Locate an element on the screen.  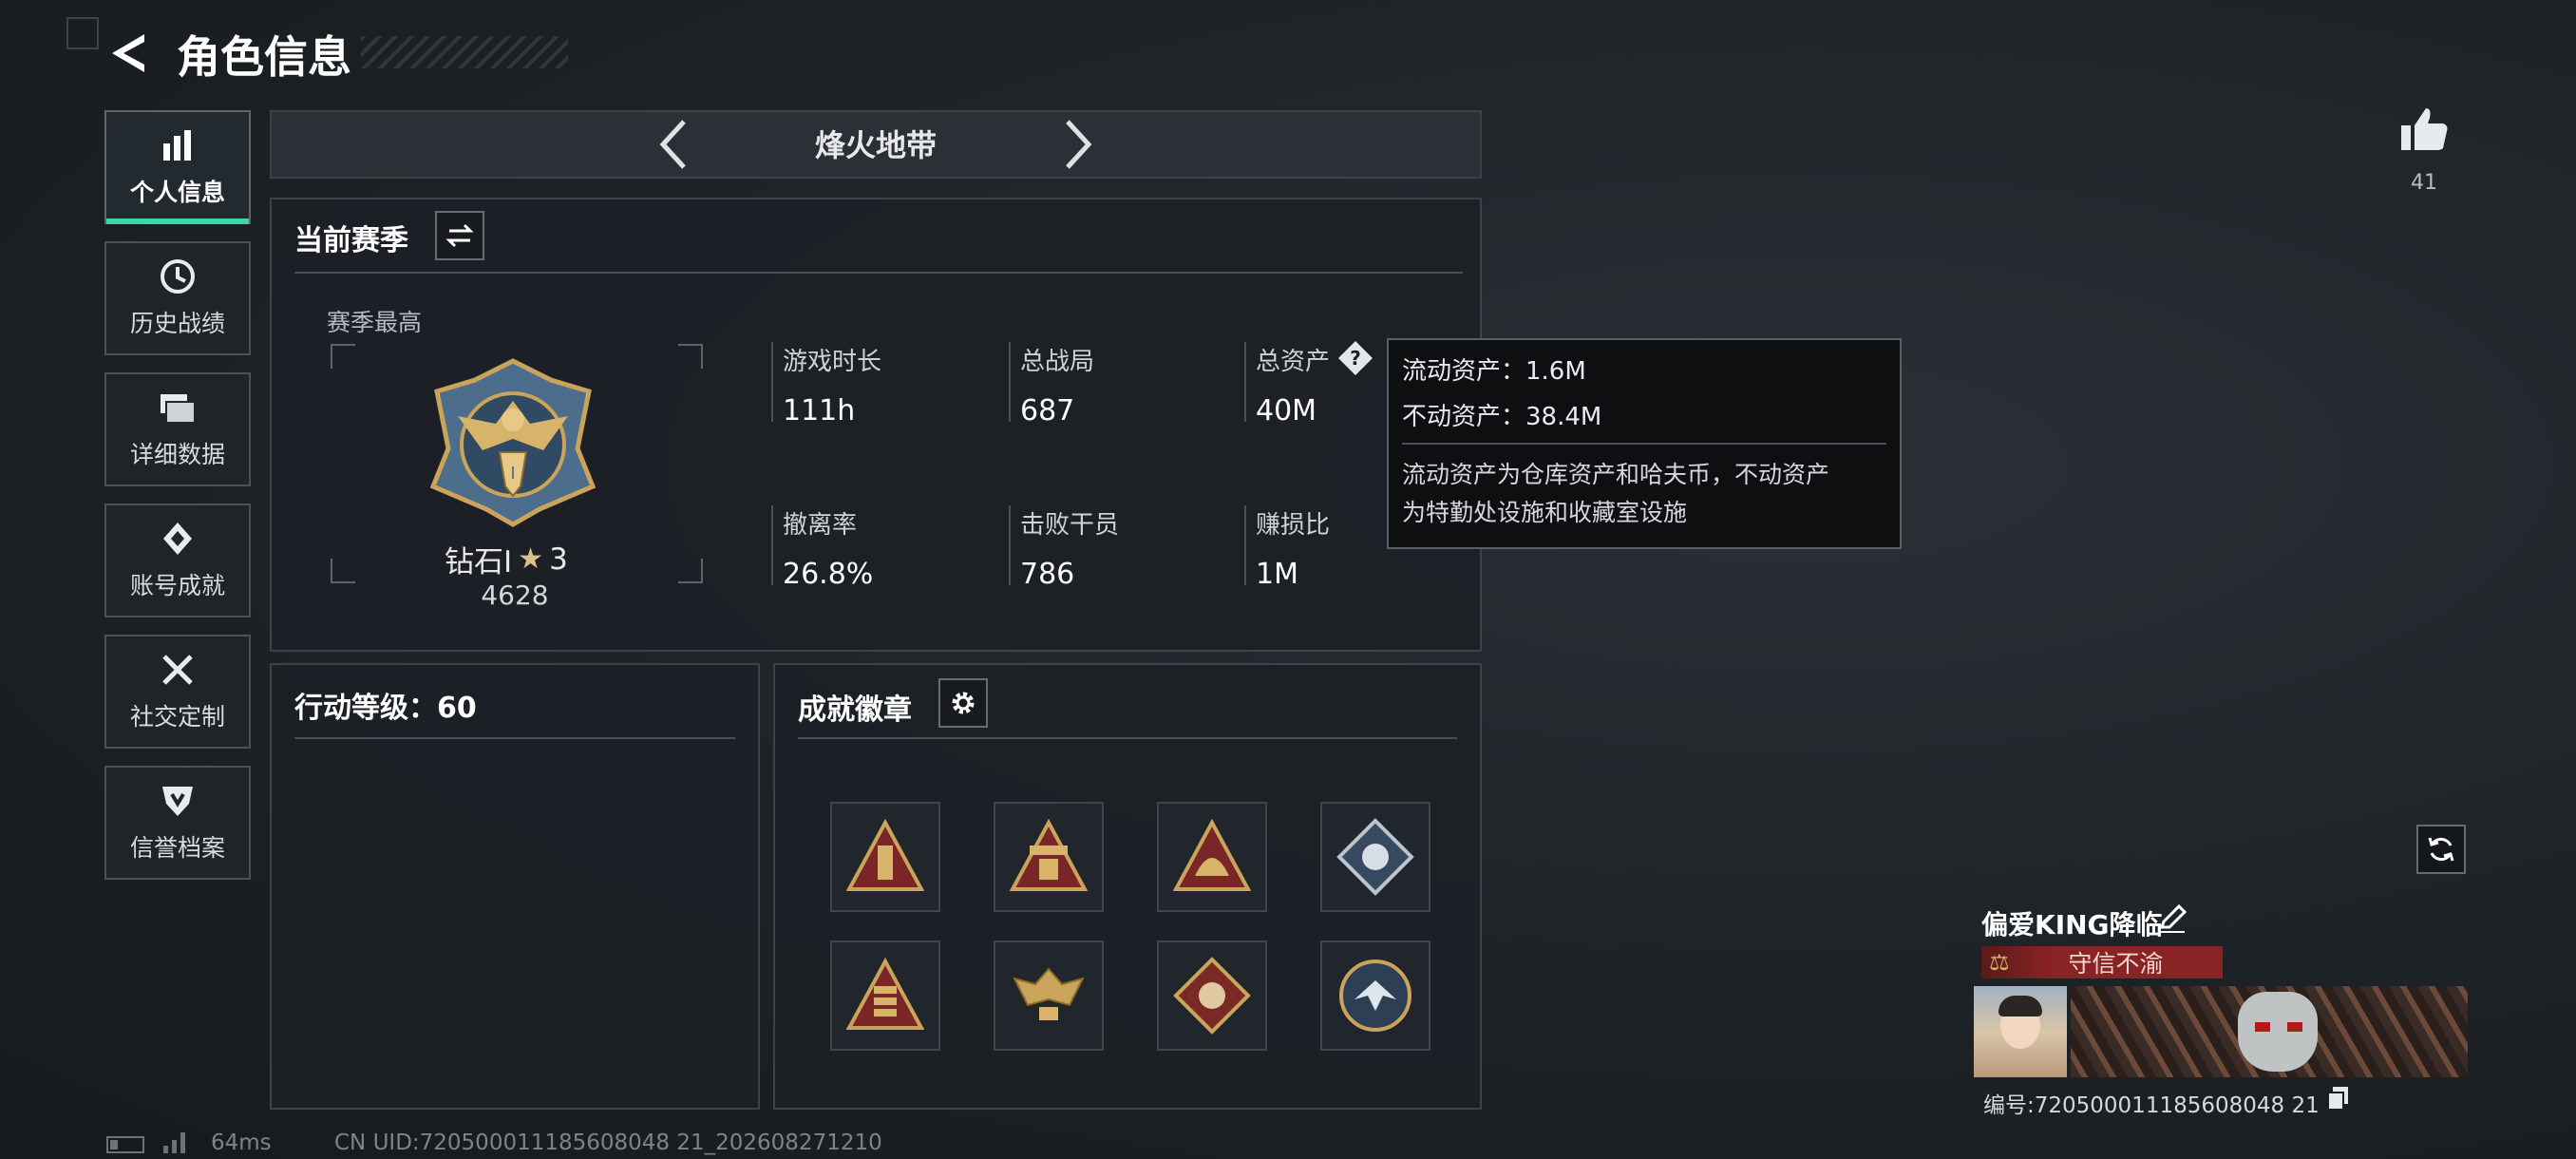
action-level-panel is located at coordinates (515, 886).